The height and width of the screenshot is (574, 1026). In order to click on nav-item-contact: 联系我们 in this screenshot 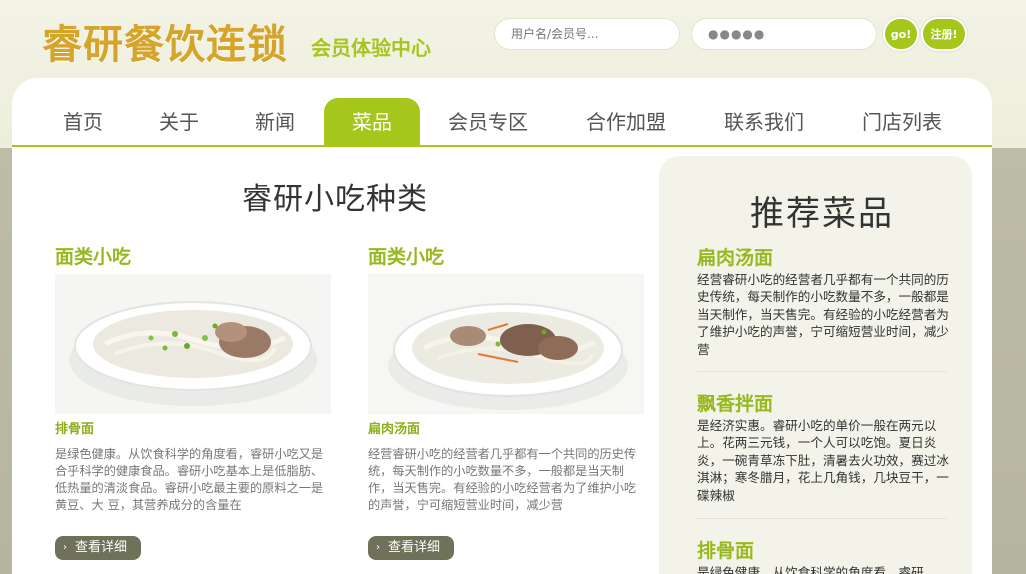, I will do `click(764, 122)`.